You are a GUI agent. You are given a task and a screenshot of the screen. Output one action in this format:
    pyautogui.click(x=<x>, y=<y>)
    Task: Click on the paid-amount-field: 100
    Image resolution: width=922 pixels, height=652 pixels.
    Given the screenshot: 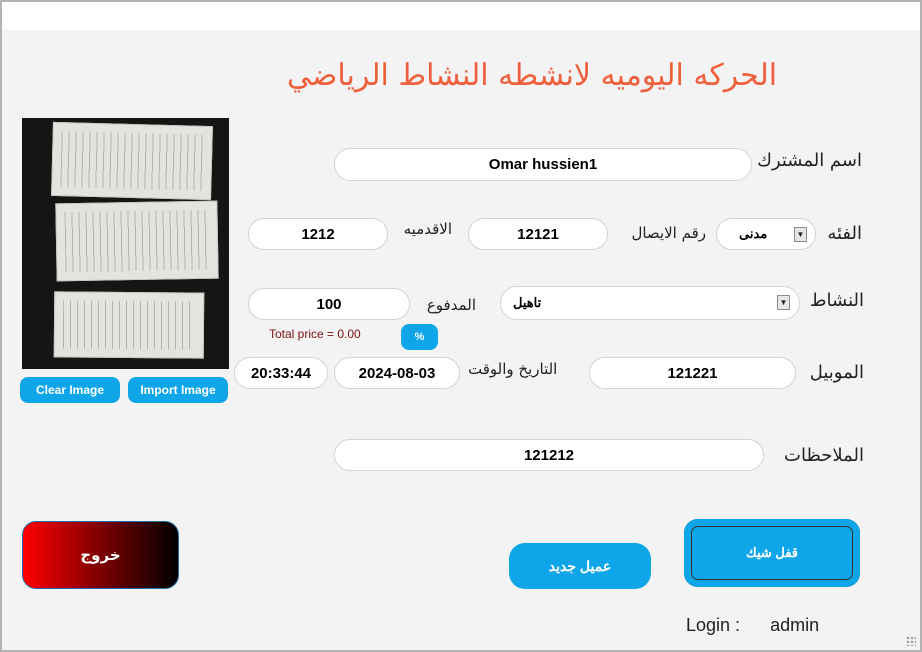 What is the action you would take?
    pyautogui.click(x=329, y=304)
    